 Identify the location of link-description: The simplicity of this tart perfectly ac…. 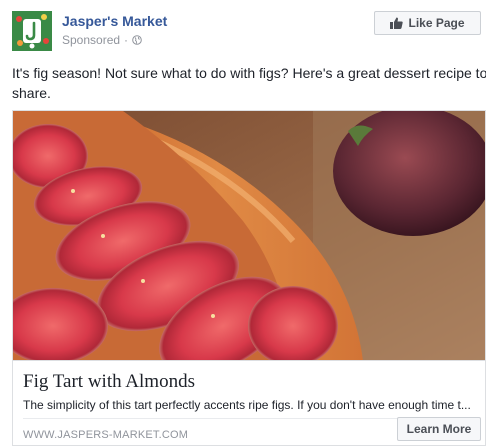
(247, 405).